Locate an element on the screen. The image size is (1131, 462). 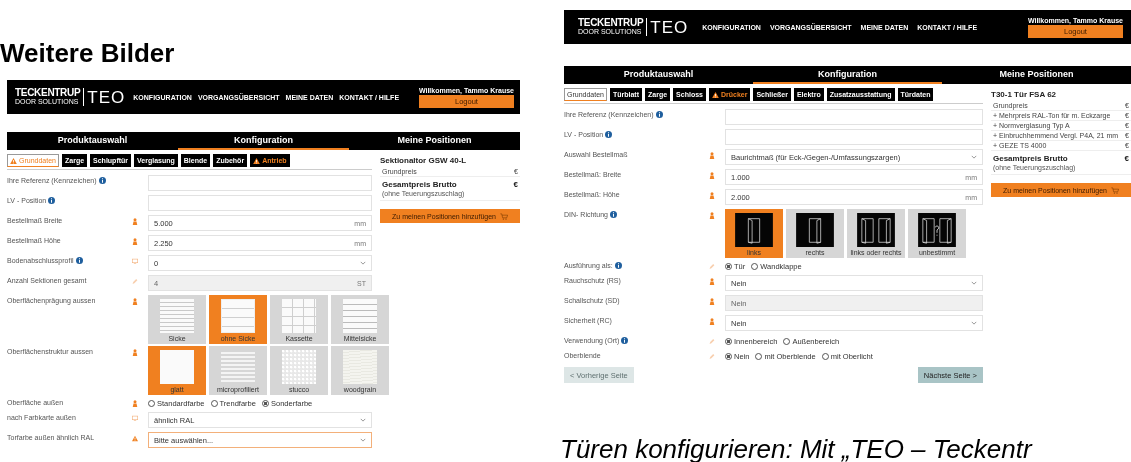
product-title: T30-1 Tür FSA 62 is located at coordinates (1024, 94).